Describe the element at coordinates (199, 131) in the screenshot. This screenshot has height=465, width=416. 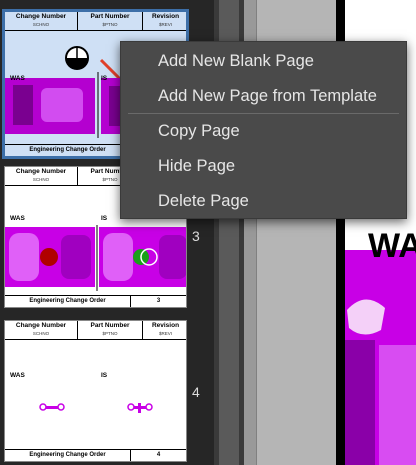
I see `menu-item-copy-page: Copy Page` at that location.